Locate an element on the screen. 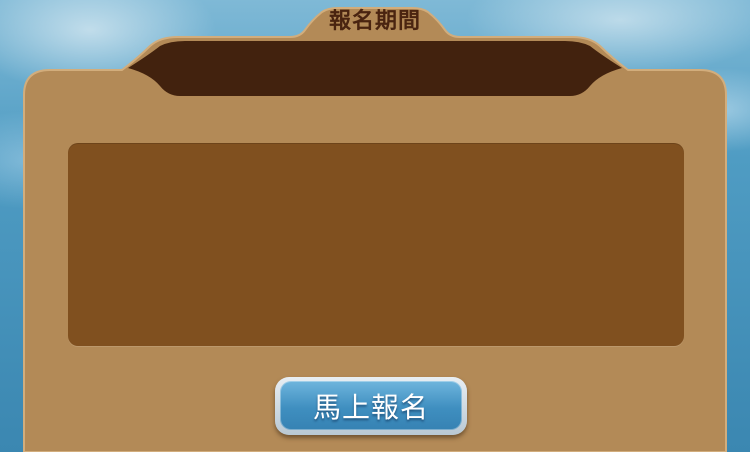 This screenshot has height=452, width=750. register-button-label: 馬上報名 is located at coordinates (370, 407).